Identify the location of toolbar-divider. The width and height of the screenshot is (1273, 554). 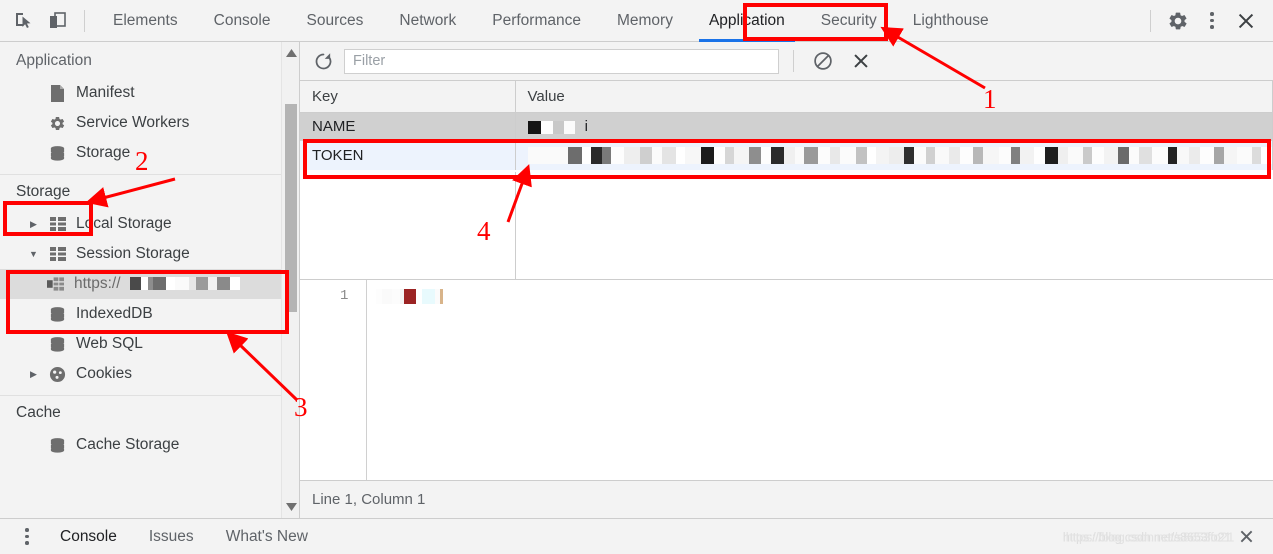
(84, 20).